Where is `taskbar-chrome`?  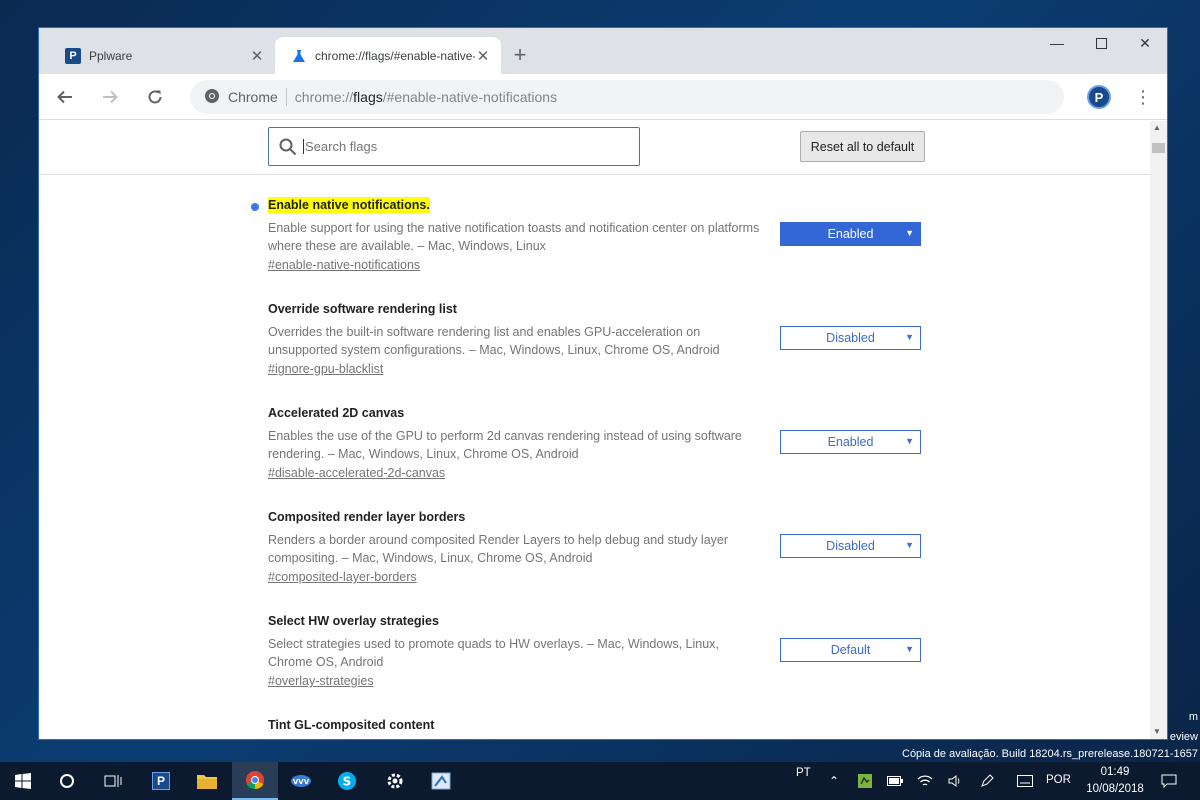
taskbar-chrome is located at coordinates (255, 781).